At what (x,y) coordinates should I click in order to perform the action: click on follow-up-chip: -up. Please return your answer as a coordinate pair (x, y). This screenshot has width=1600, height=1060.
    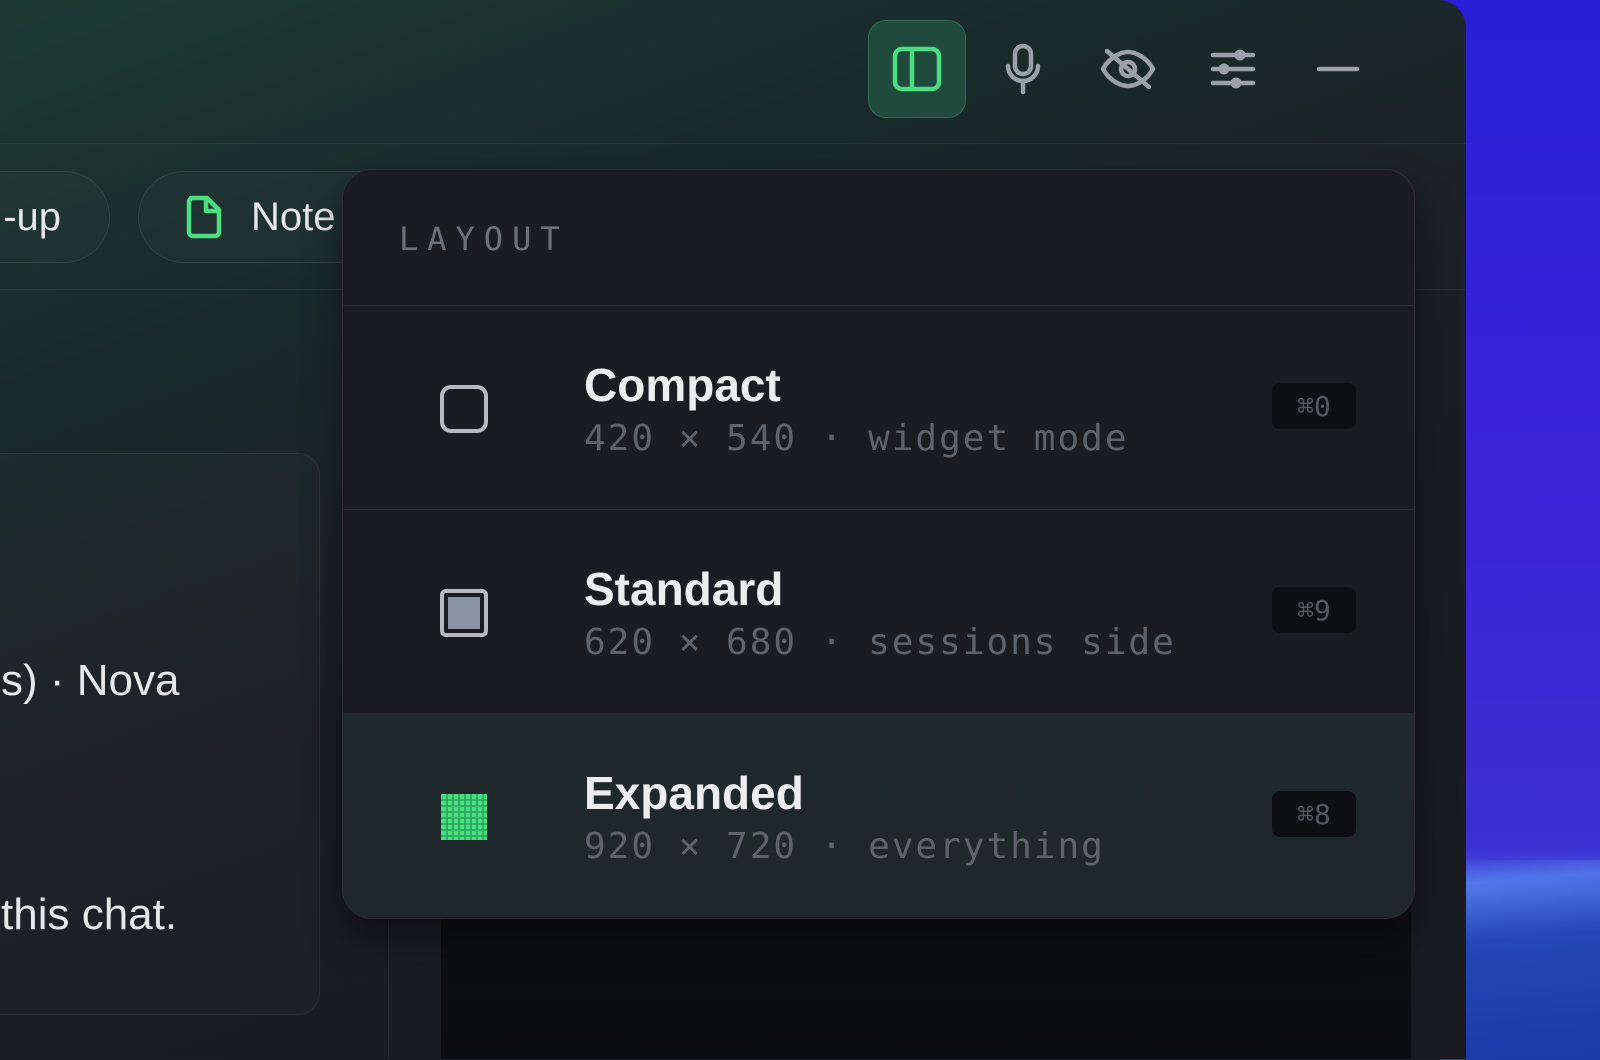
    Looking at the image, I should click on (55, 217).